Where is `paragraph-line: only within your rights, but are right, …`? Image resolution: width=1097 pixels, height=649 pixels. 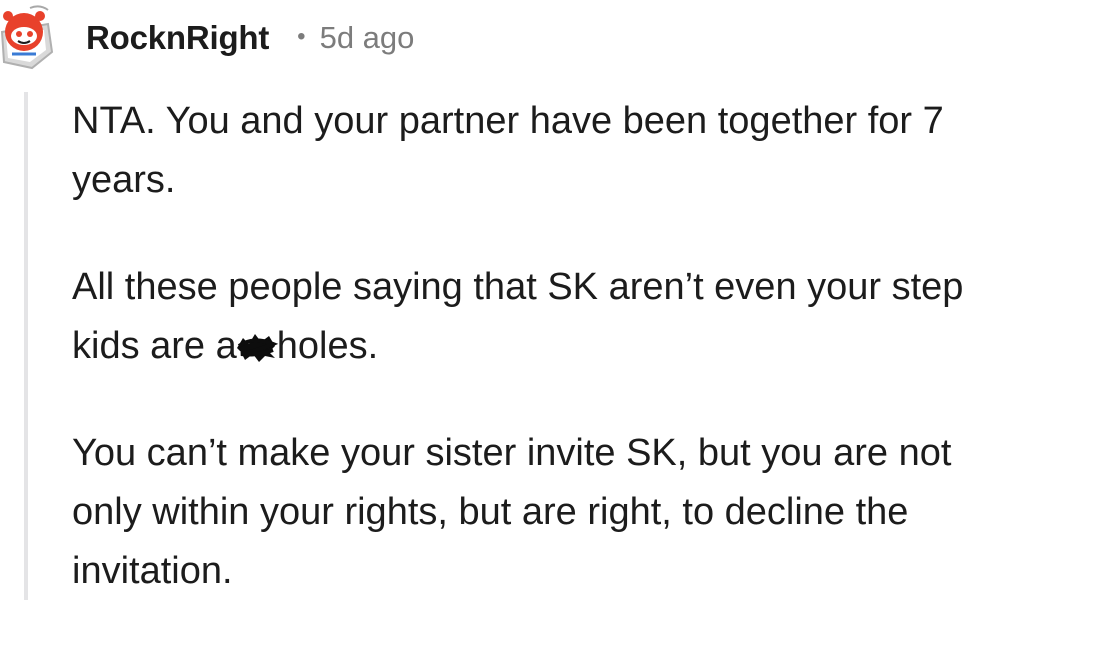 paragraph-line: only within your rights, but are right, … is located at coordinates (490, 512).